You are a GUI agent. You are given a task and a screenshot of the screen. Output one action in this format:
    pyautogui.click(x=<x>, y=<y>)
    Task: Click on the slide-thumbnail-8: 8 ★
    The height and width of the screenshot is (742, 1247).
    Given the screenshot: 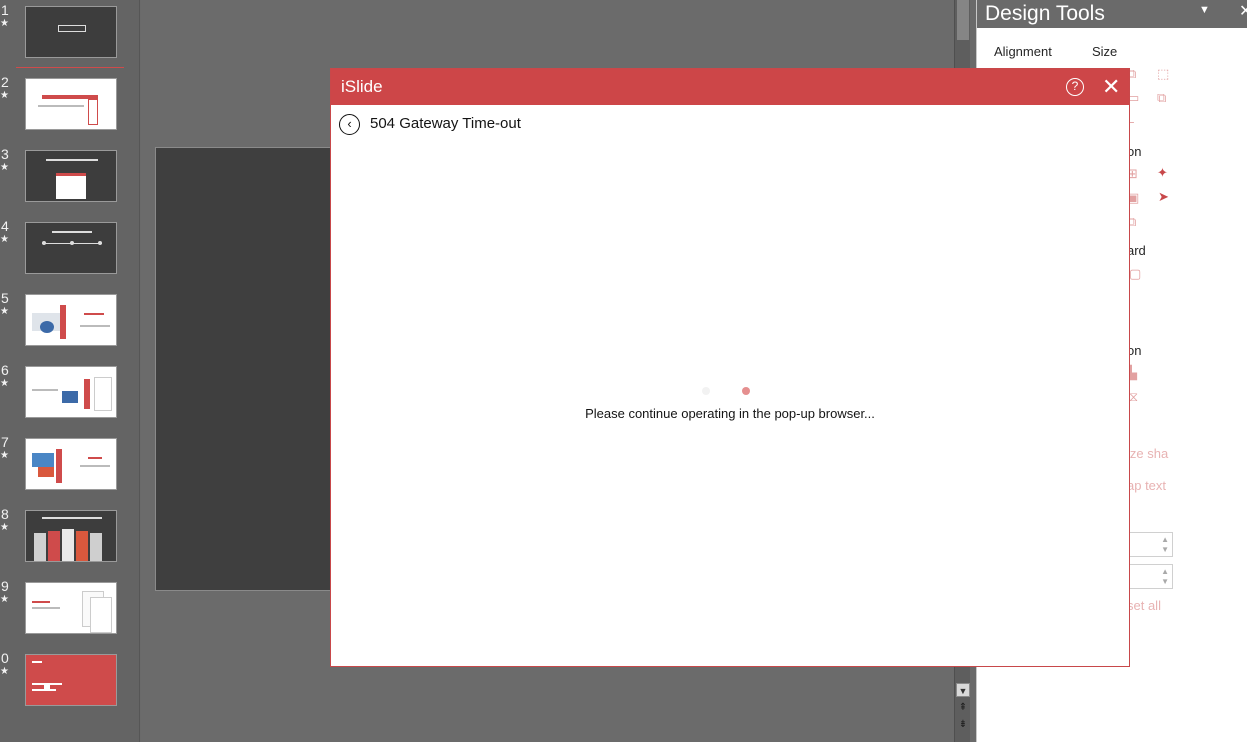 What is the action you would take?
    pyautogui.click(x=70, y=536)
    